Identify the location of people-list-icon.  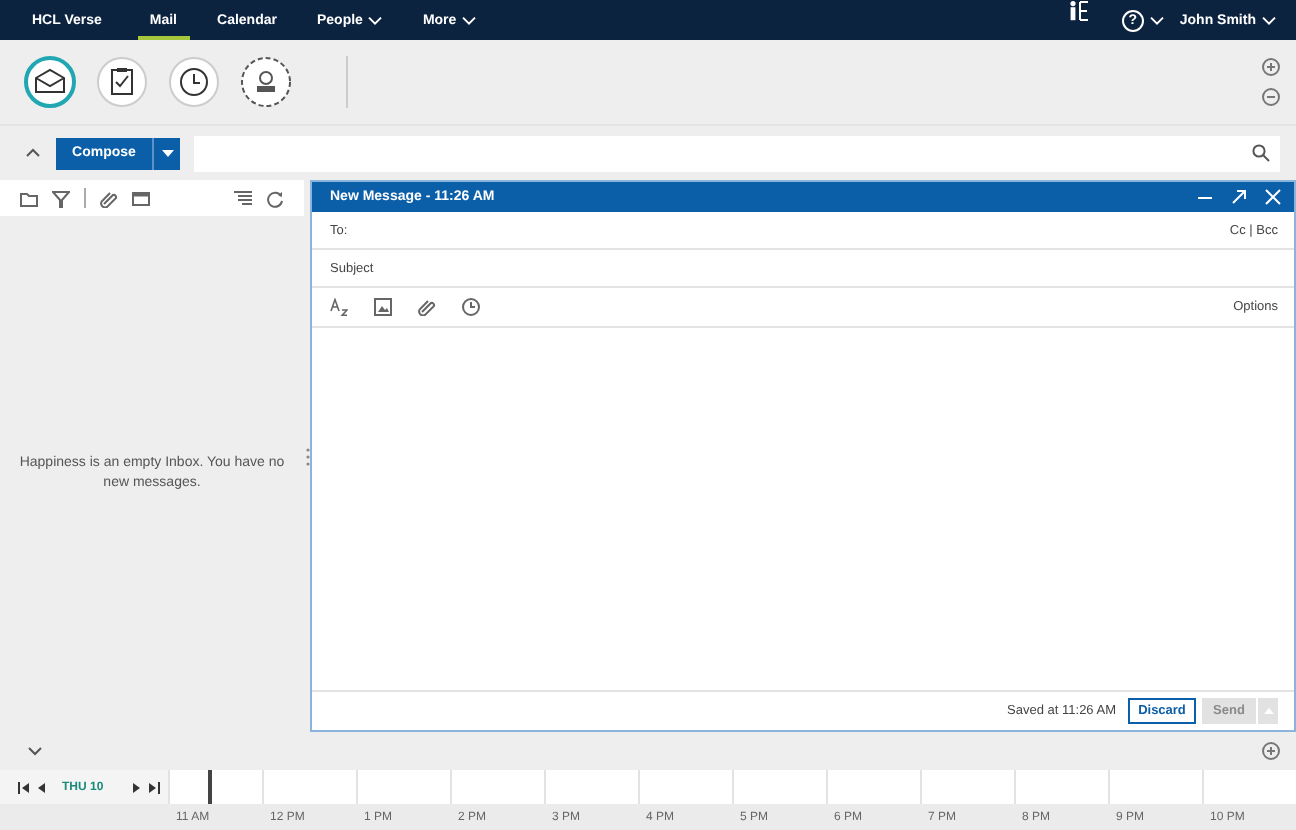
(1078, 11).